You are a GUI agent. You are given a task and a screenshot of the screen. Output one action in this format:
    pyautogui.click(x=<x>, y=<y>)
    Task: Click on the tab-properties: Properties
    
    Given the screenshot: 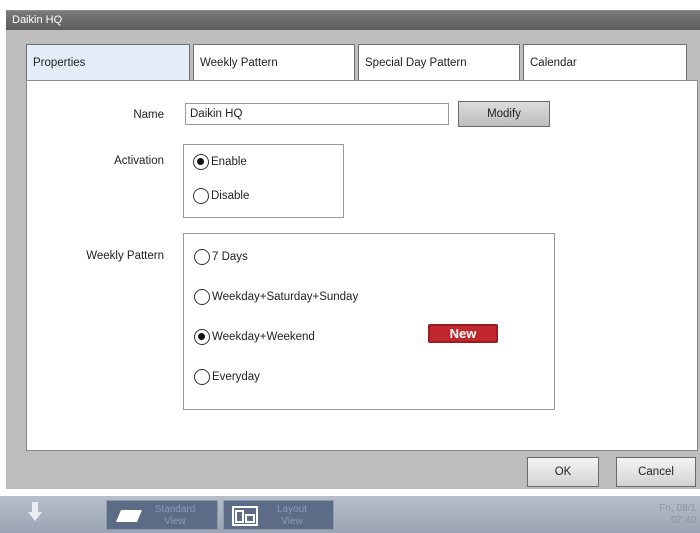 What is the action you would take?
    pyautogui.click(x=108, y=62)
    